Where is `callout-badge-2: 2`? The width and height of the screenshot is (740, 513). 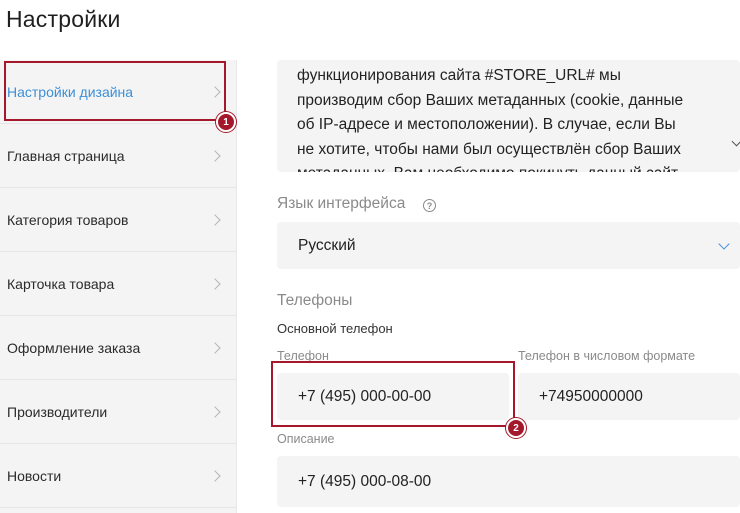 callout-badge-2: 2 is located at coordinates (516, 428).